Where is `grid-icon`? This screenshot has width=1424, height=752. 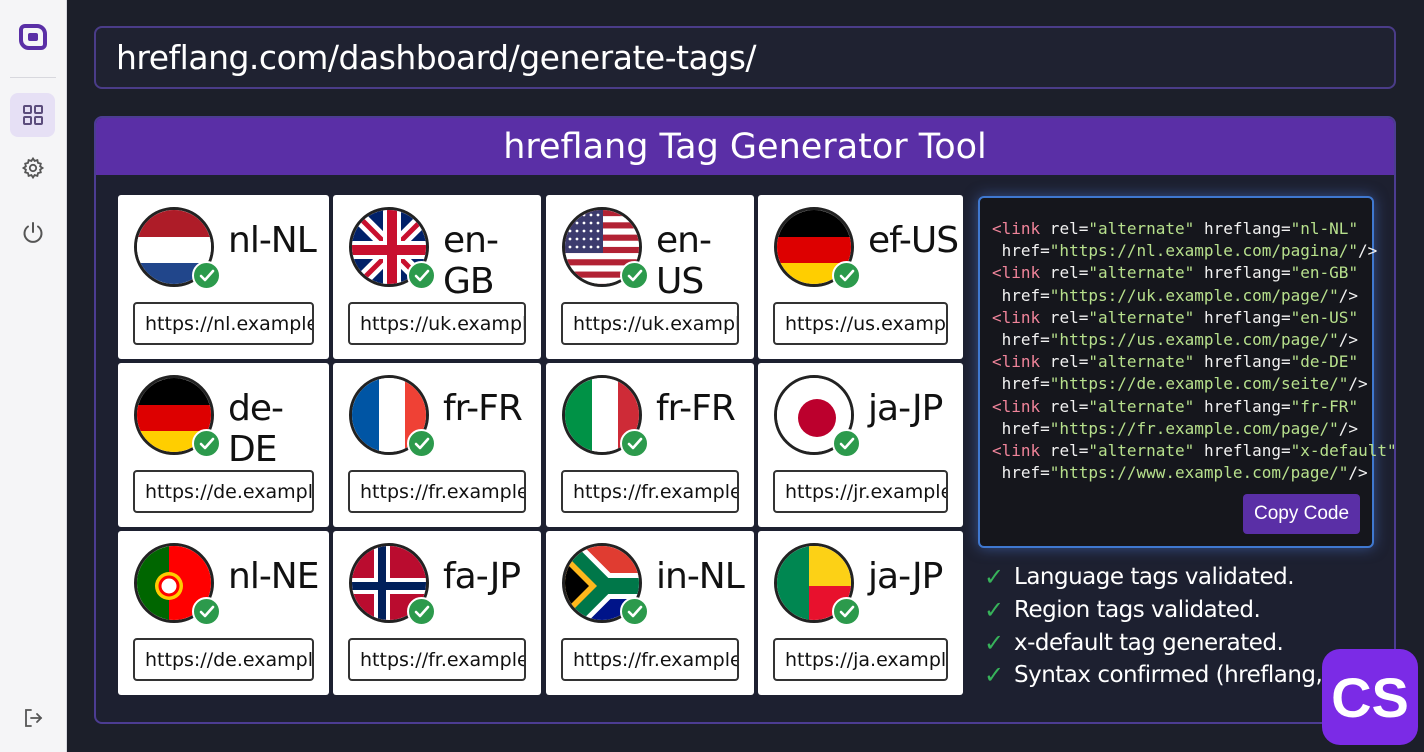 grid-icon is located at coordinates (32, 115).